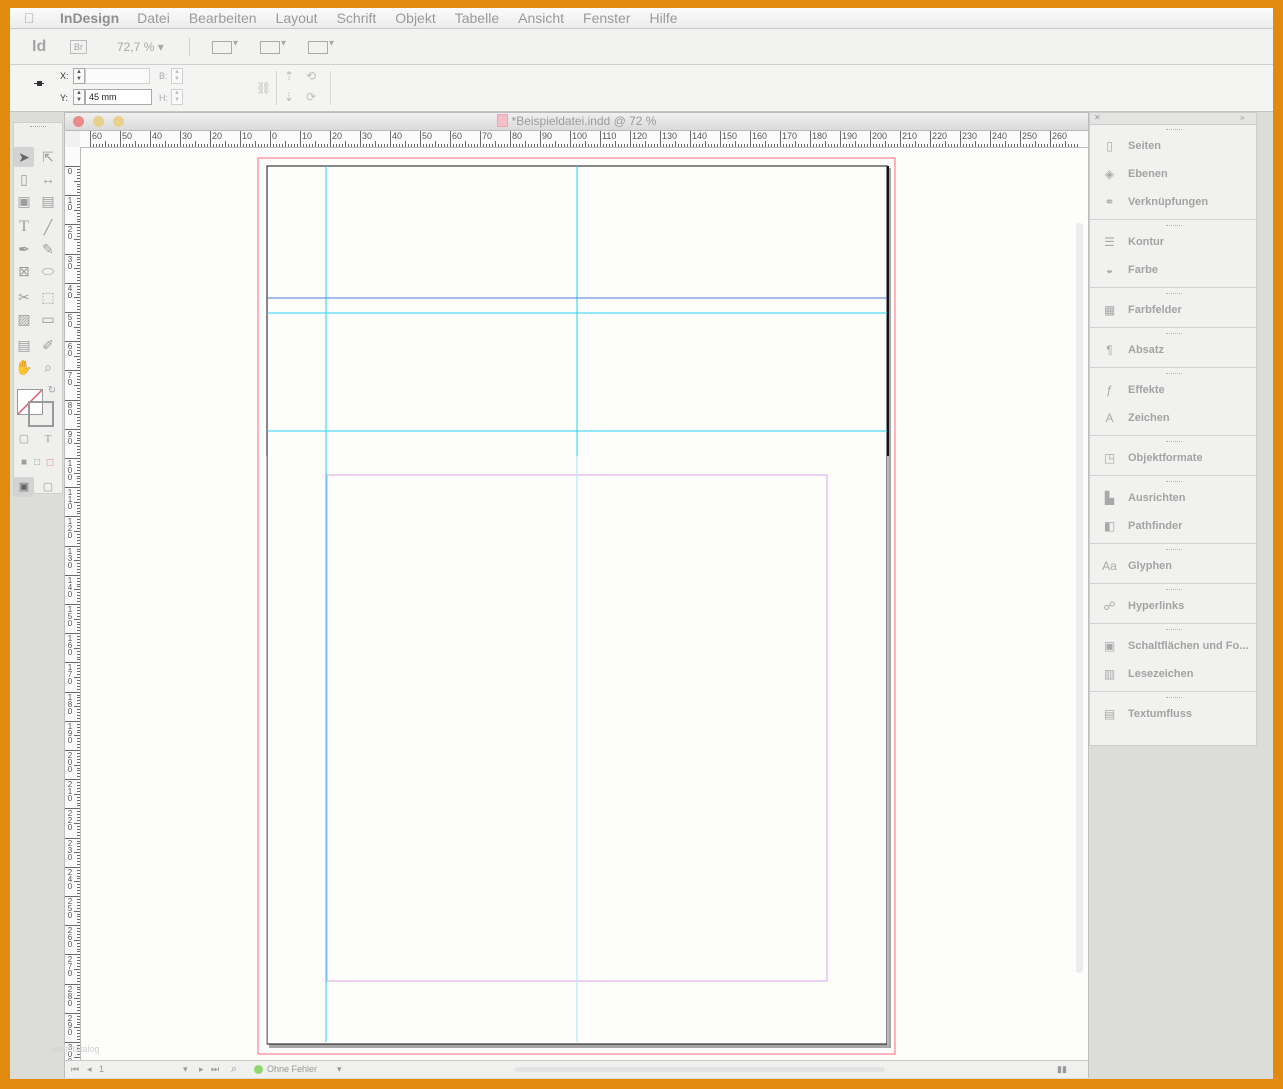  What do you see at coordinates (24, 367) in the screenshot?
I see `hand-tool-icon: ✋` at bounding box center [24, 367].